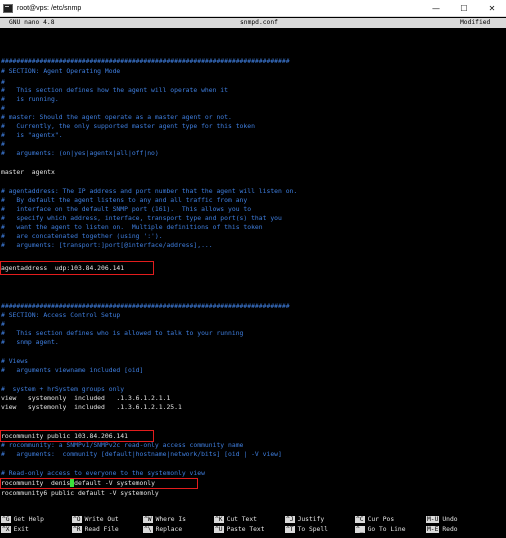 The height and width of the screenshot is (538, 506). I want to click on window-title: root@vps: /etc/snmp, so click(49, 8).